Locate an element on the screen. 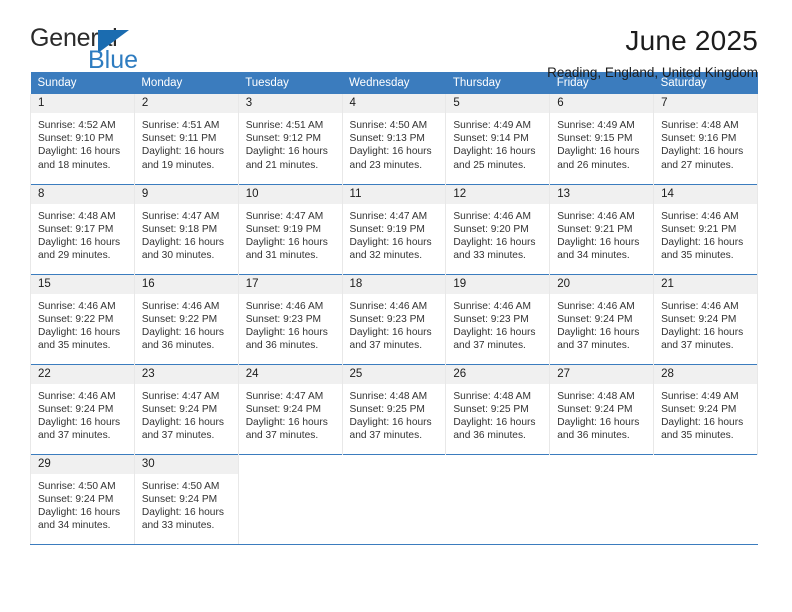  daylight-duration-line2: and 37 minutes. is located at coordinates (489, 346).